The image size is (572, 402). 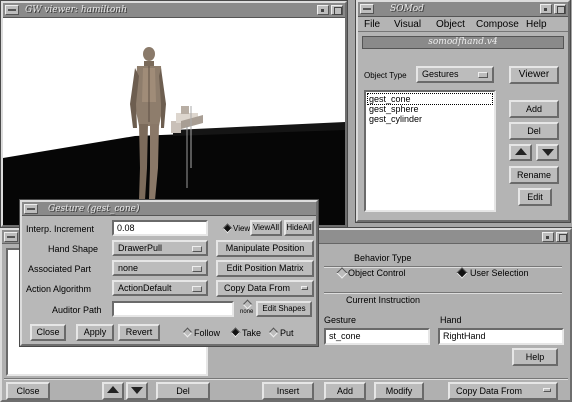 What do you see at coordinates (265, 268) in the screenshot?
I see `edit-position-matrix-button: Edit Position Matrix` at bounding box center [265, 268].